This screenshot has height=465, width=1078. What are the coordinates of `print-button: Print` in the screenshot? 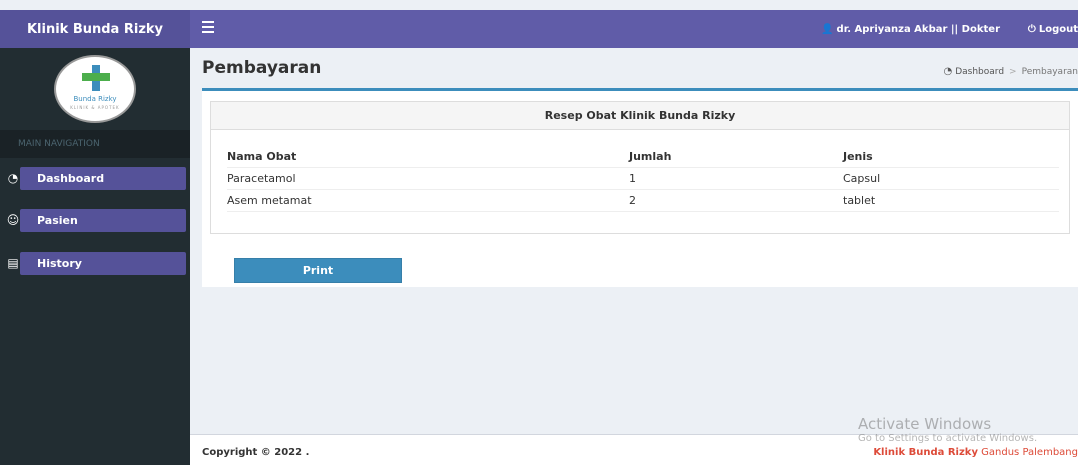 It's located at (318, 270).